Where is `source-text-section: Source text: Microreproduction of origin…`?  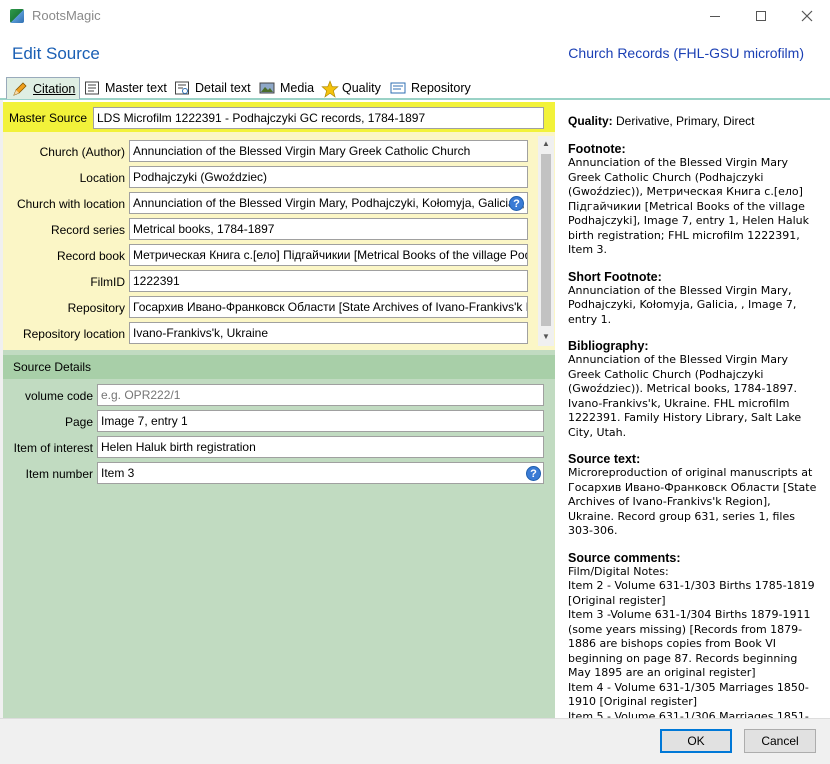 source-text-section: Source text: Microreproduction of origin… is located at coordinates (694, 495).